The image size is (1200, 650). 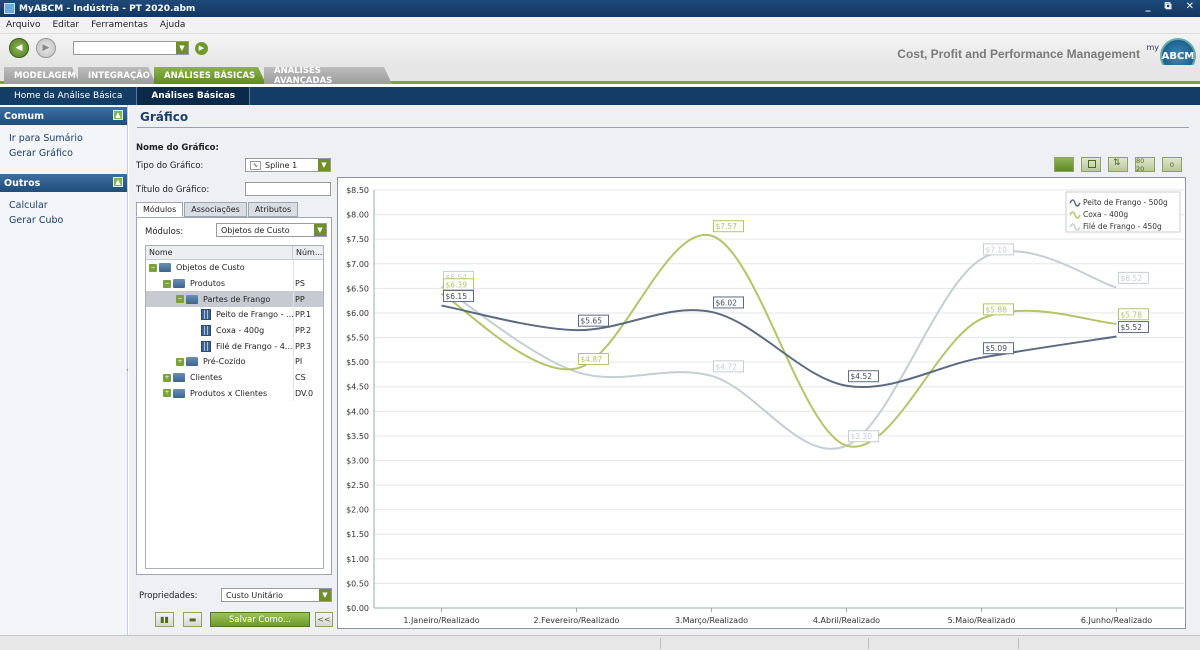 I want to click on minimize-button: _, so click(x=1147, y=6).